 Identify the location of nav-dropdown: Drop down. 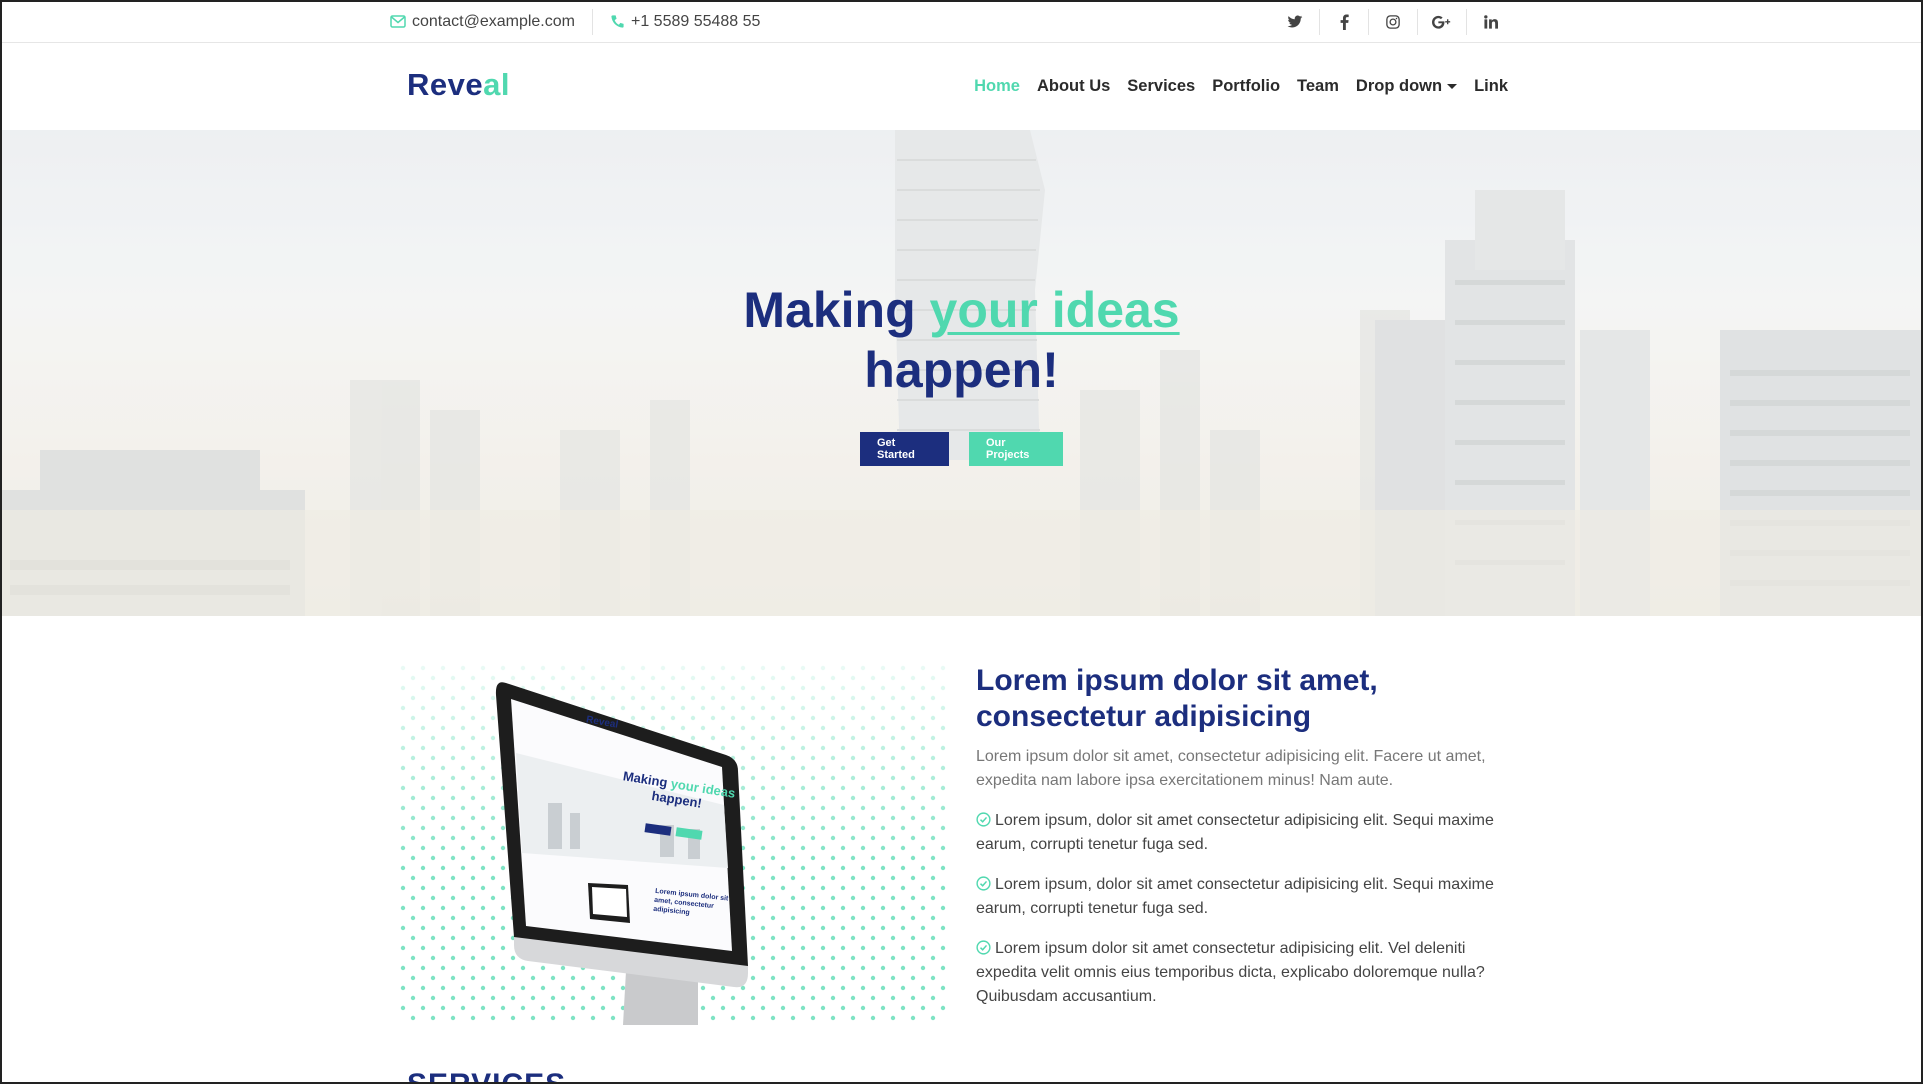
(1406, 86).